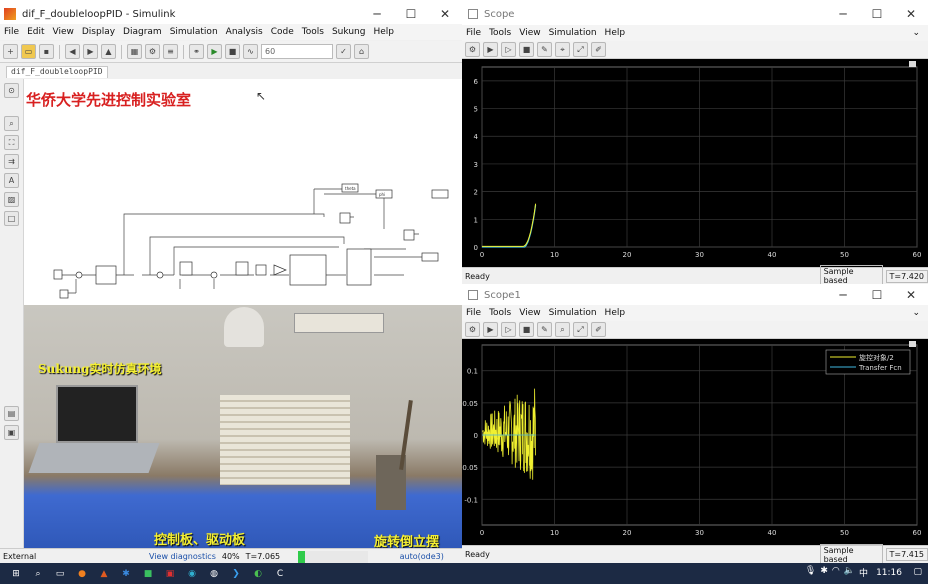 This screenshot has width=928, height=584. What do you see at coordinates (627, 533) in the screenshot?
I see `x-tick-label: 20` at bounding box center [627, 533].